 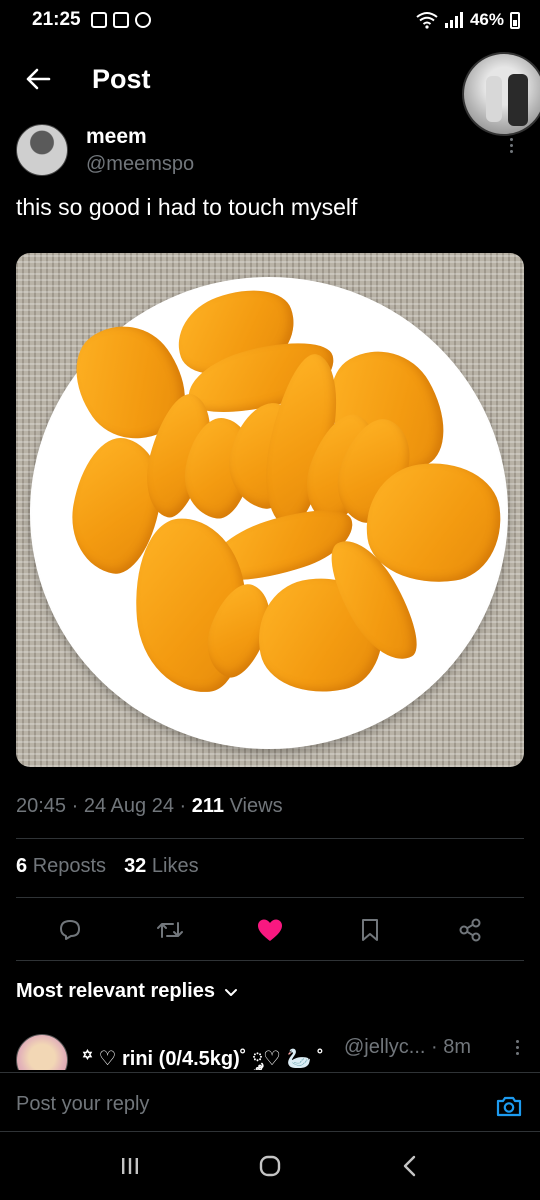 I want to click on likes-stat: 32 Likes, so click(x=161, y=866).